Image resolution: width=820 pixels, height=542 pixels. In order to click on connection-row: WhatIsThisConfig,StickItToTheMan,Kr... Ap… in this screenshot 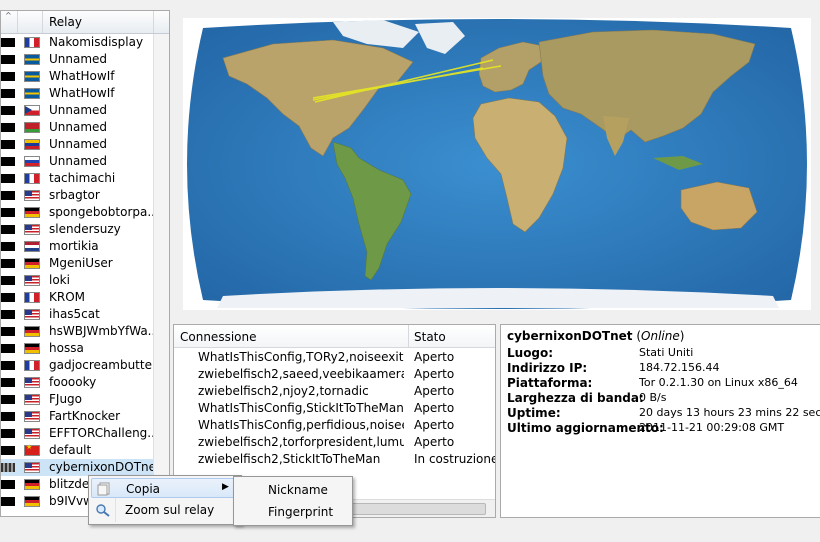, I will do `click(334, 408)`.